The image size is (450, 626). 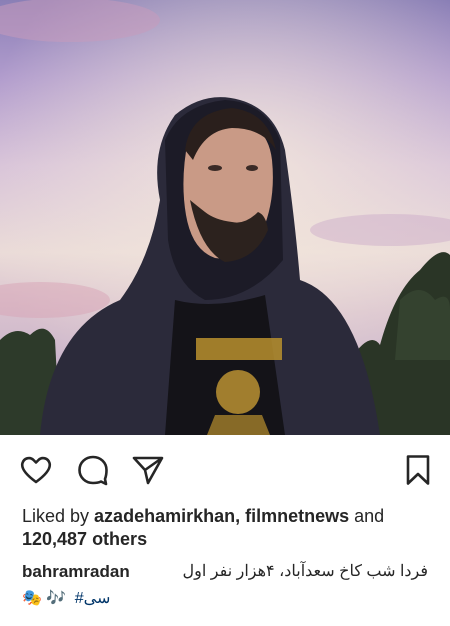 I want to click on caption-text: فردا شب کاخ سعدآباد، ۴هزار نفر اول, so click(x=305, y=571).